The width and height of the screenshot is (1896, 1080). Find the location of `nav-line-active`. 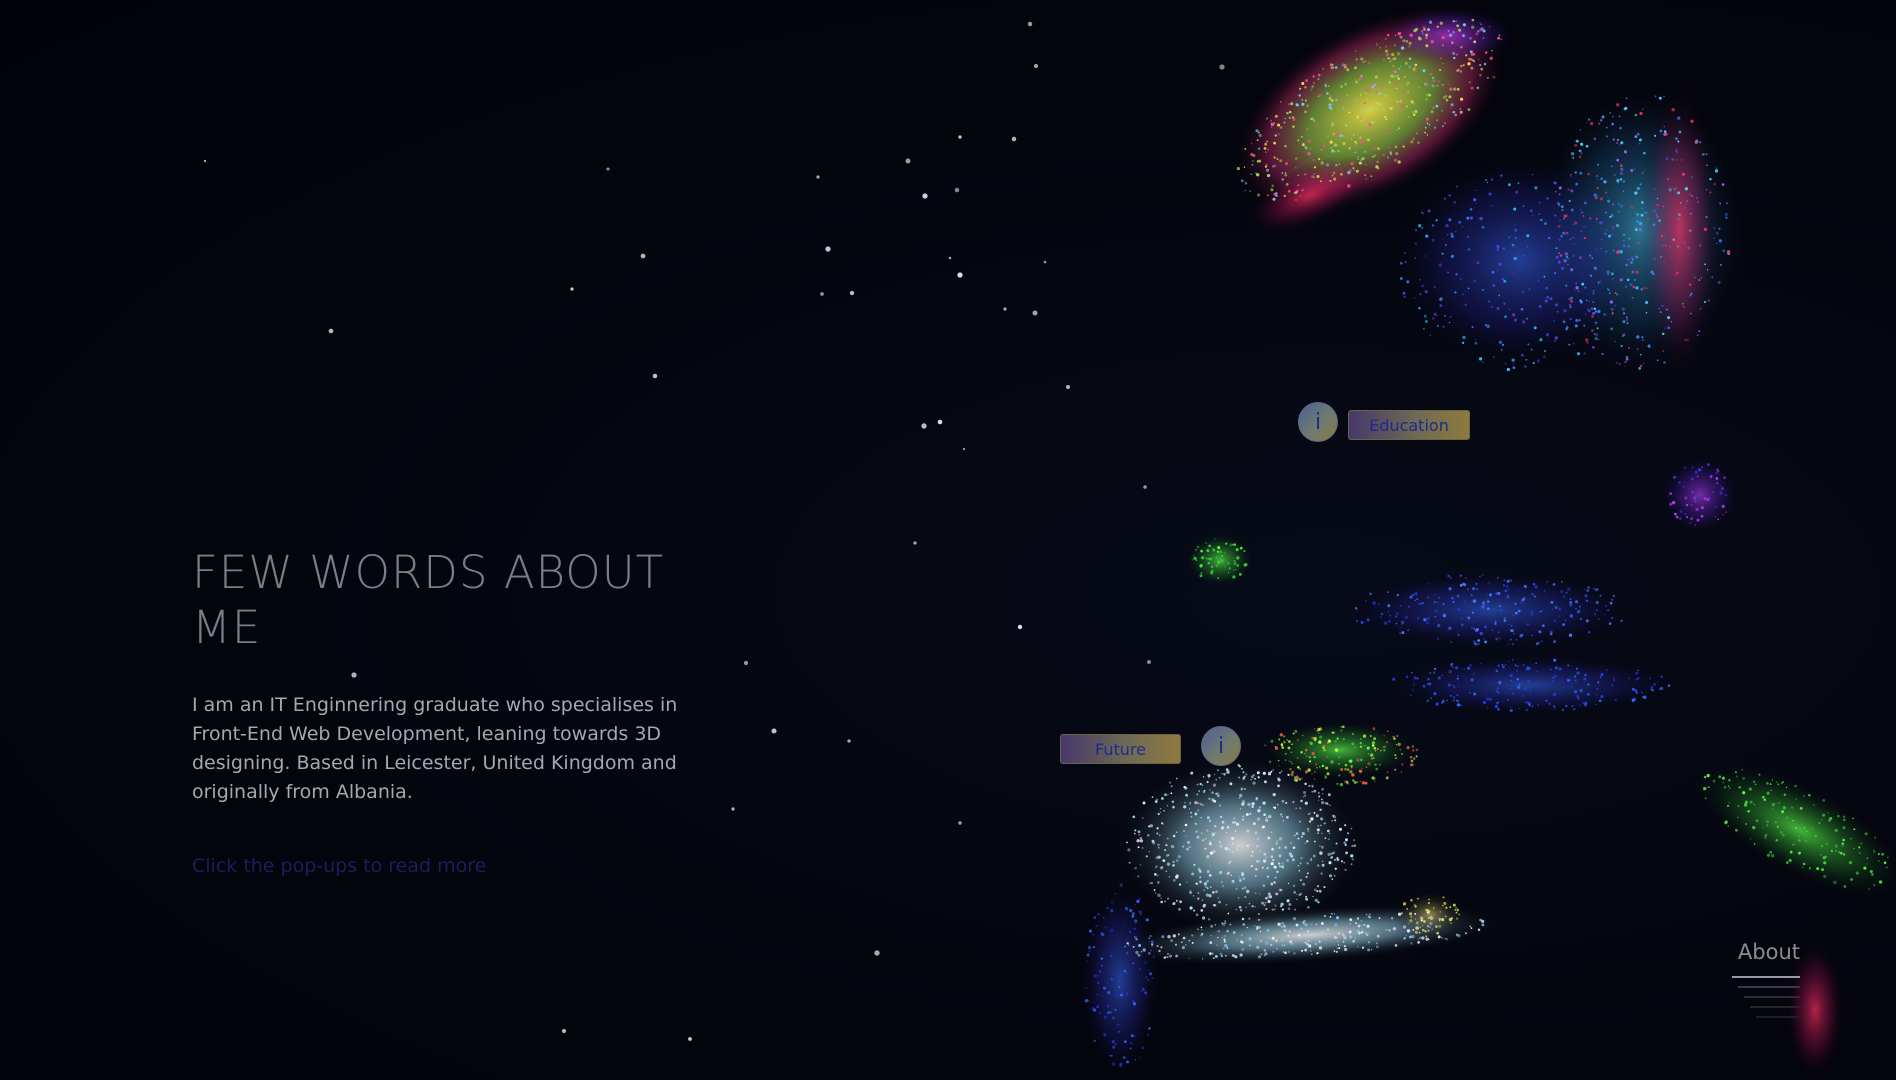

nav-line-active is located at coordinates (1766, 977).